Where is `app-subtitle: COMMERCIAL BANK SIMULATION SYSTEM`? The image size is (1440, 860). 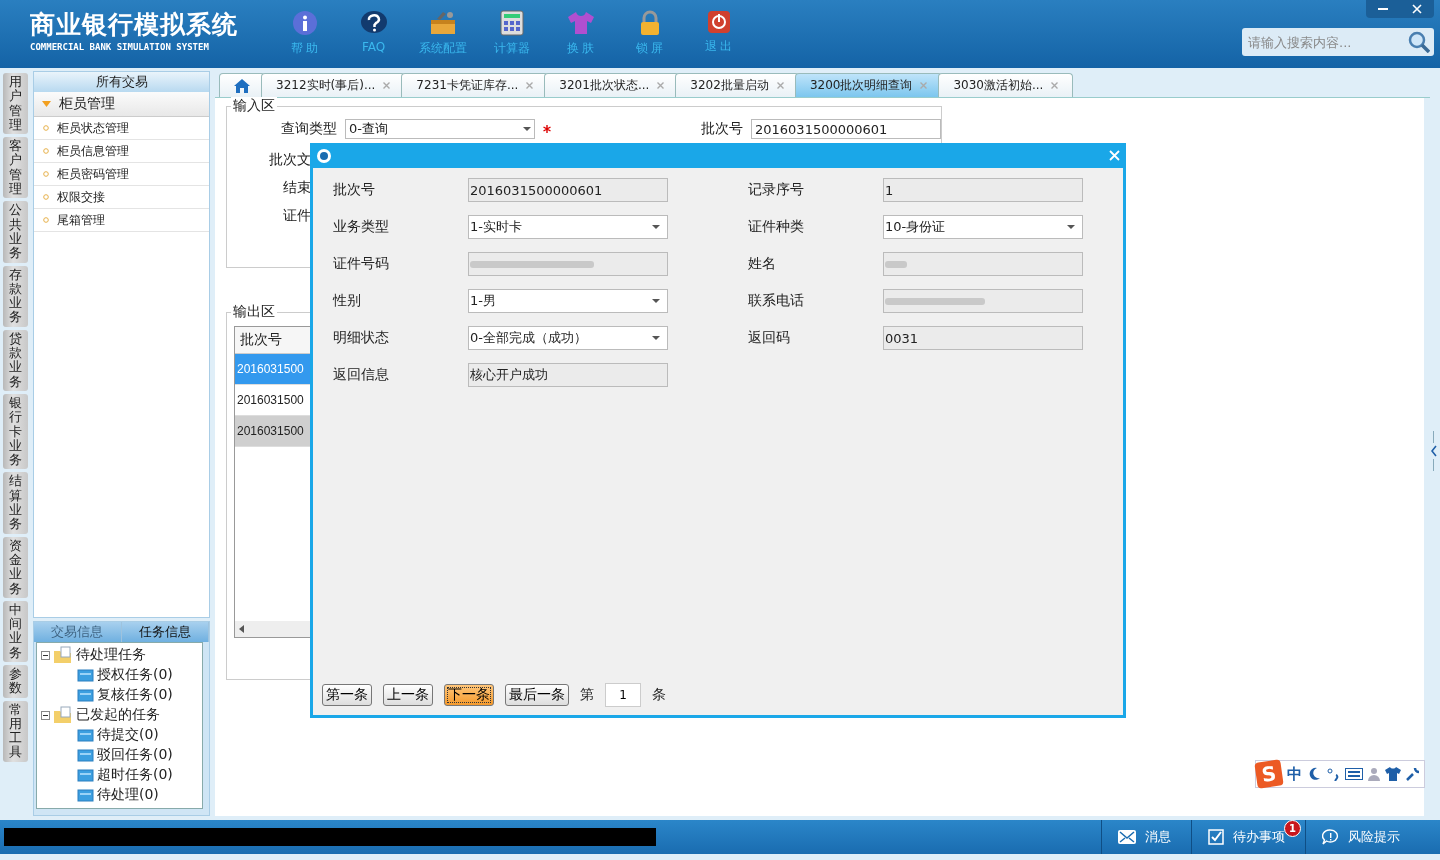
app-subtitle: COMMERCIAL BANK SIMULATION SYSTEM is located at coordinates (120, 47).